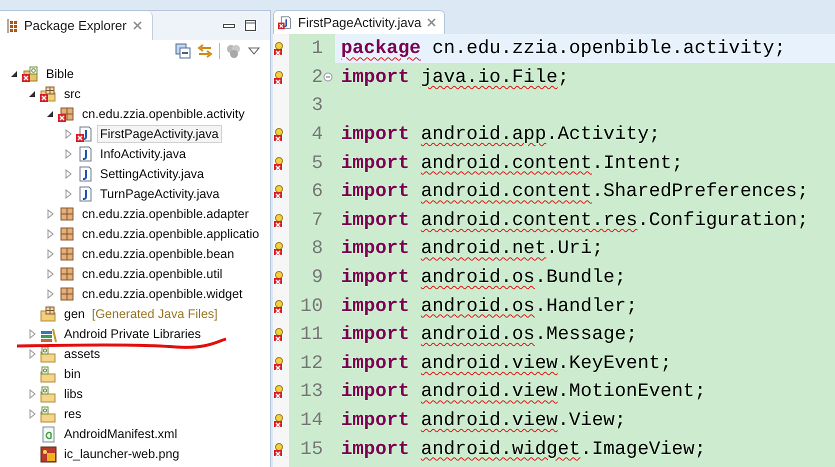 This screenshot has height=467, width=835. Describe the element at coordinates (152, 174) in the screenshot. I see `tree-item: SettingActivity.java` at that location.